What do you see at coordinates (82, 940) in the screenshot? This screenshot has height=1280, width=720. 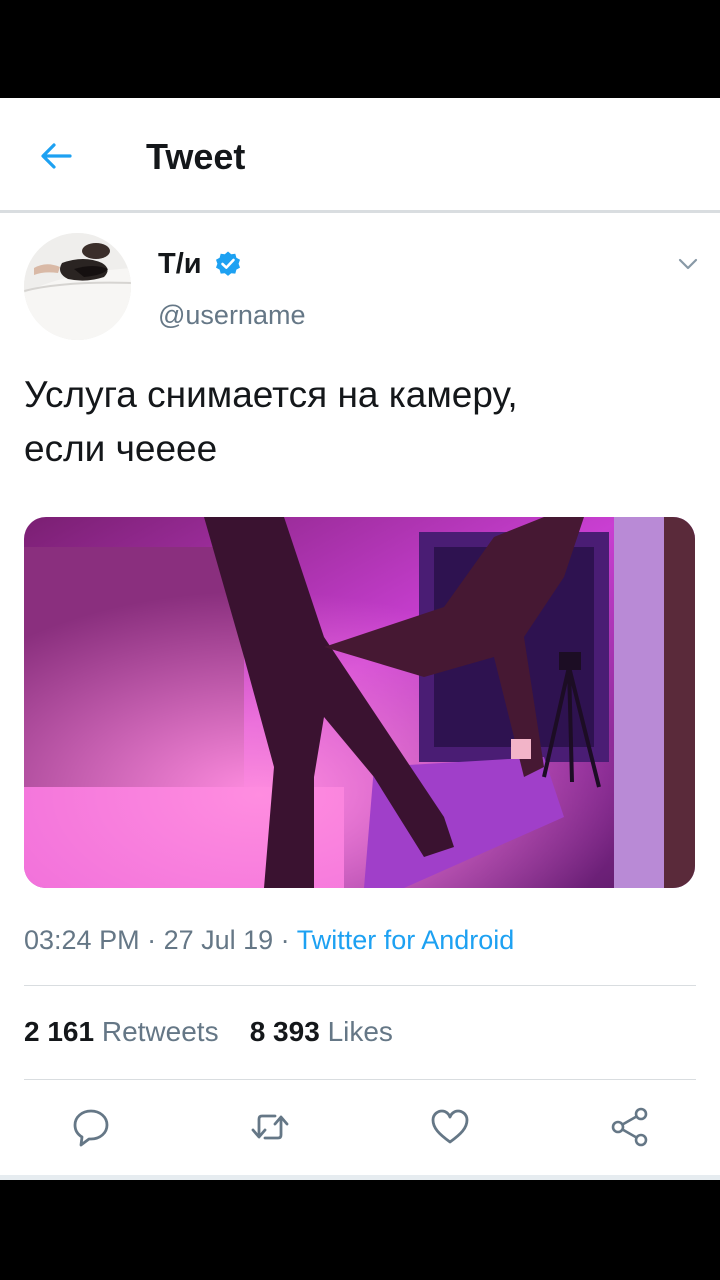 I see `tweet-time: 03:24 PM` at bounding box center [82, 940].